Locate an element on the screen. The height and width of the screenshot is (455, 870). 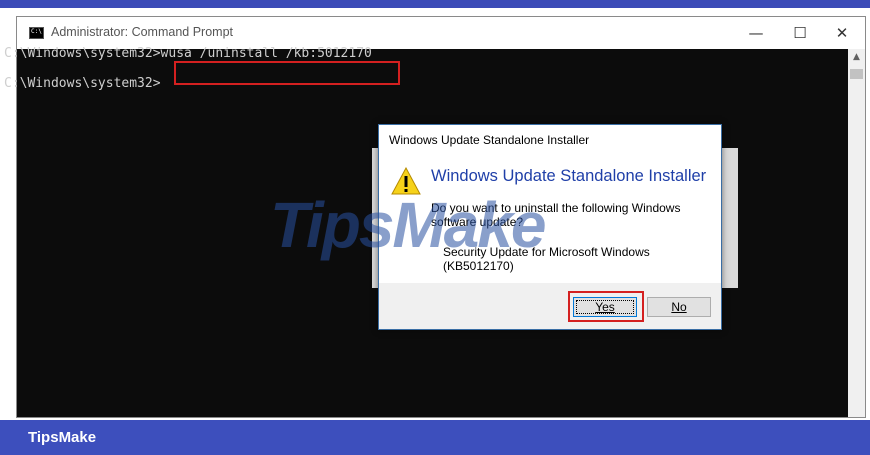
footer-brand-text: TipsMake is located at coordinates (62, 437).